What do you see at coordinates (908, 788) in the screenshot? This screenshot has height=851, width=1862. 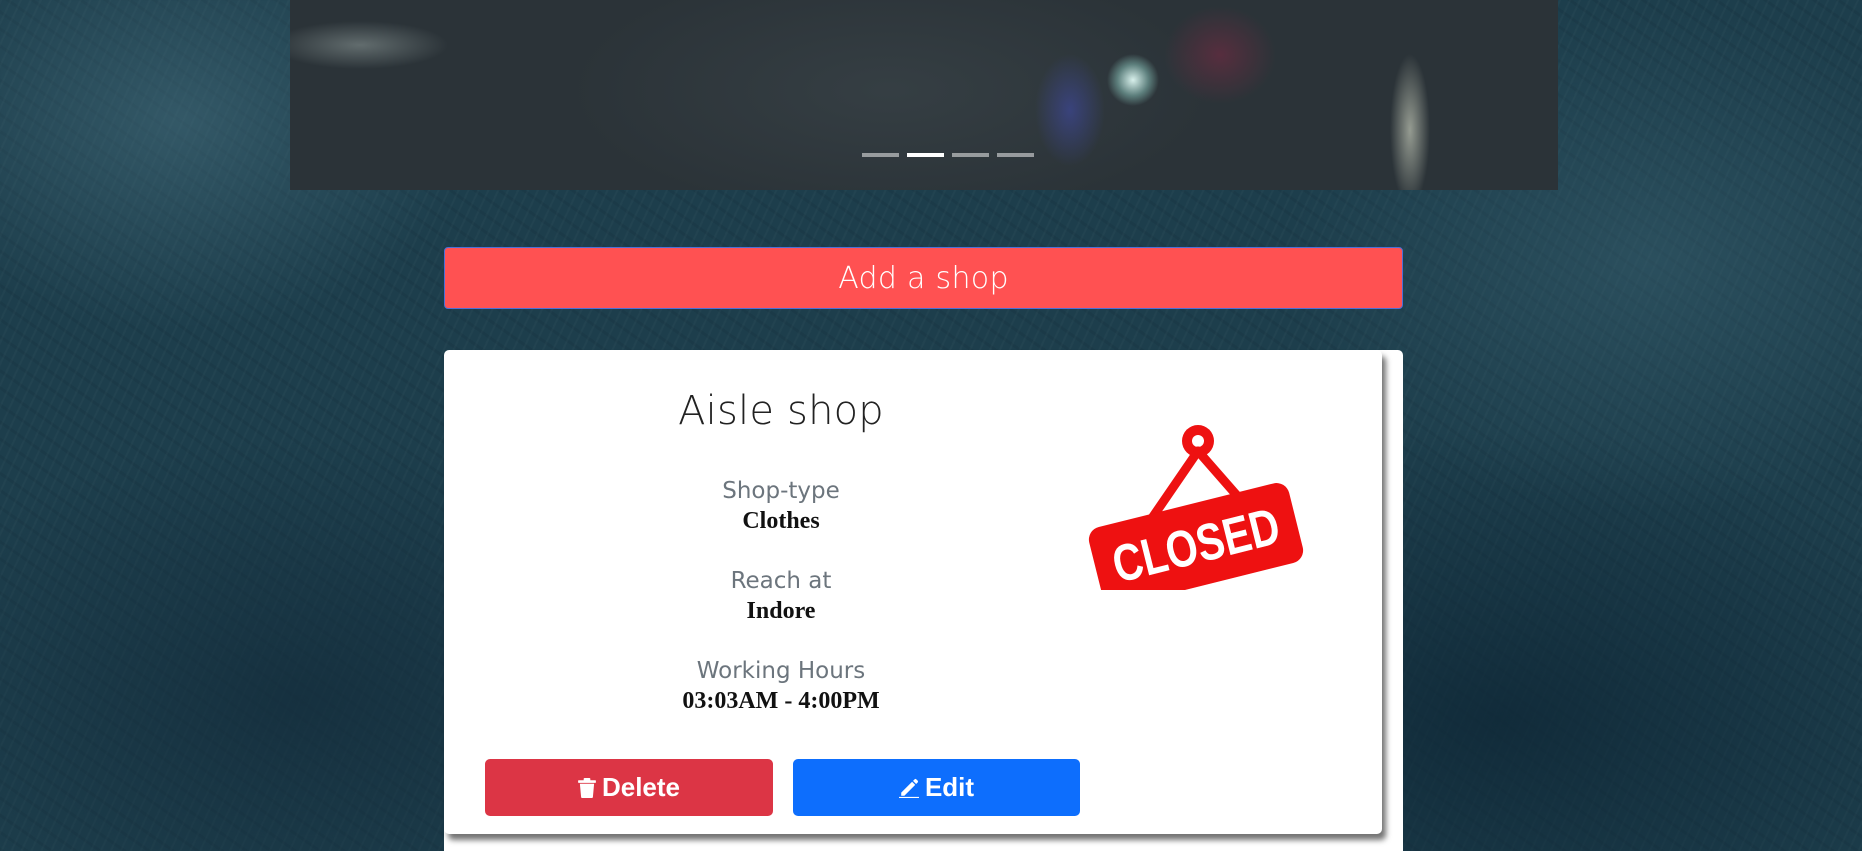 I see `pencil-icon` at bounding box center [908, 788].